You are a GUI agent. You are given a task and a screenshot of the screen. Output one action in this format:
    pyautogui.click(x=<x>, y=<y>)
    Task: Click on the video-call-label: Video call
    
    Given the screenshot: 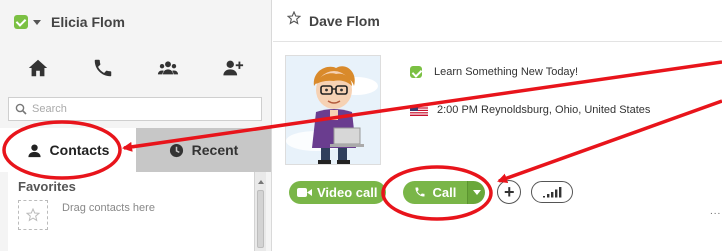 What is the action you would take?
    pyautogui.click(x=347, y=192)
    